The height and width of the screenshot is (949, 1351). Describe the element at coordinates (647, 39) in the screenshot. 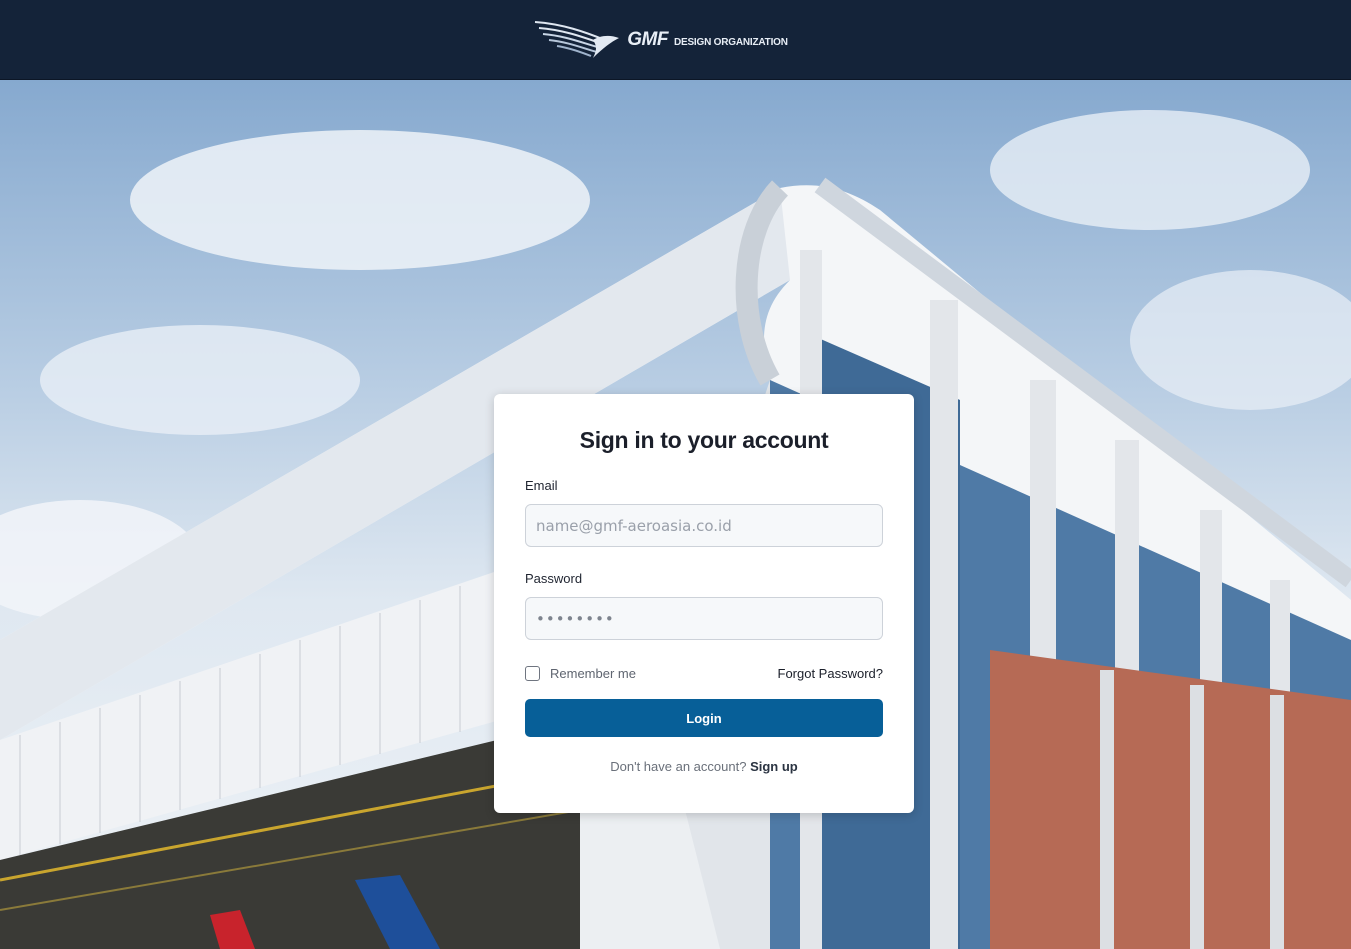

I see `logo-wordmark: GMF` at that location.